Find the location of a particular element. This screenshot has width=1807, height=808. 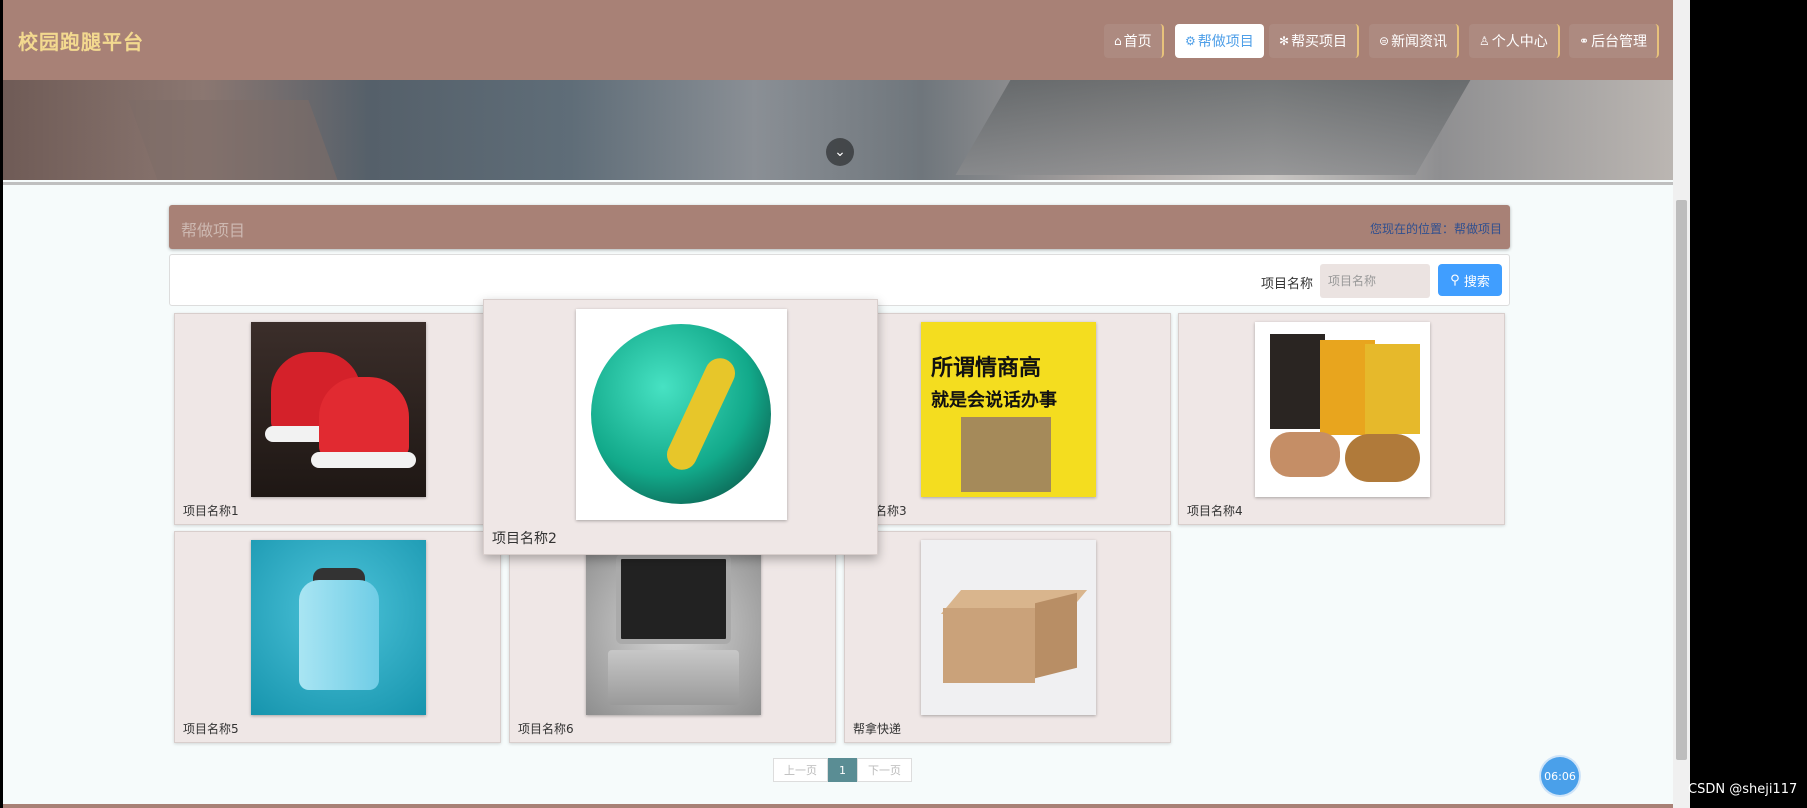

list-item: 项目名称4 is located at coordinates (1341, 419).